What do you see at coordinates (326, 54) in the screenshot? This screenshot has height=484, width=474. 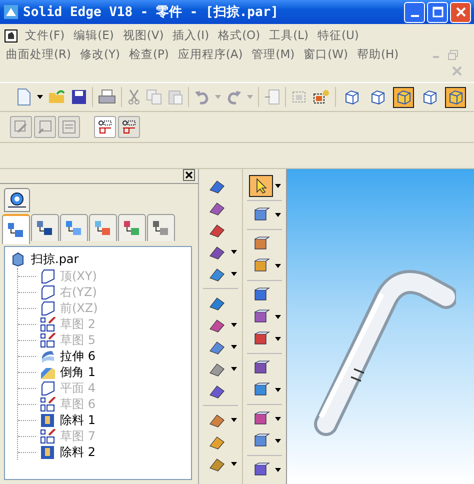 I see `menu-item: 窗口(W)` at bounding box center [326, 54].